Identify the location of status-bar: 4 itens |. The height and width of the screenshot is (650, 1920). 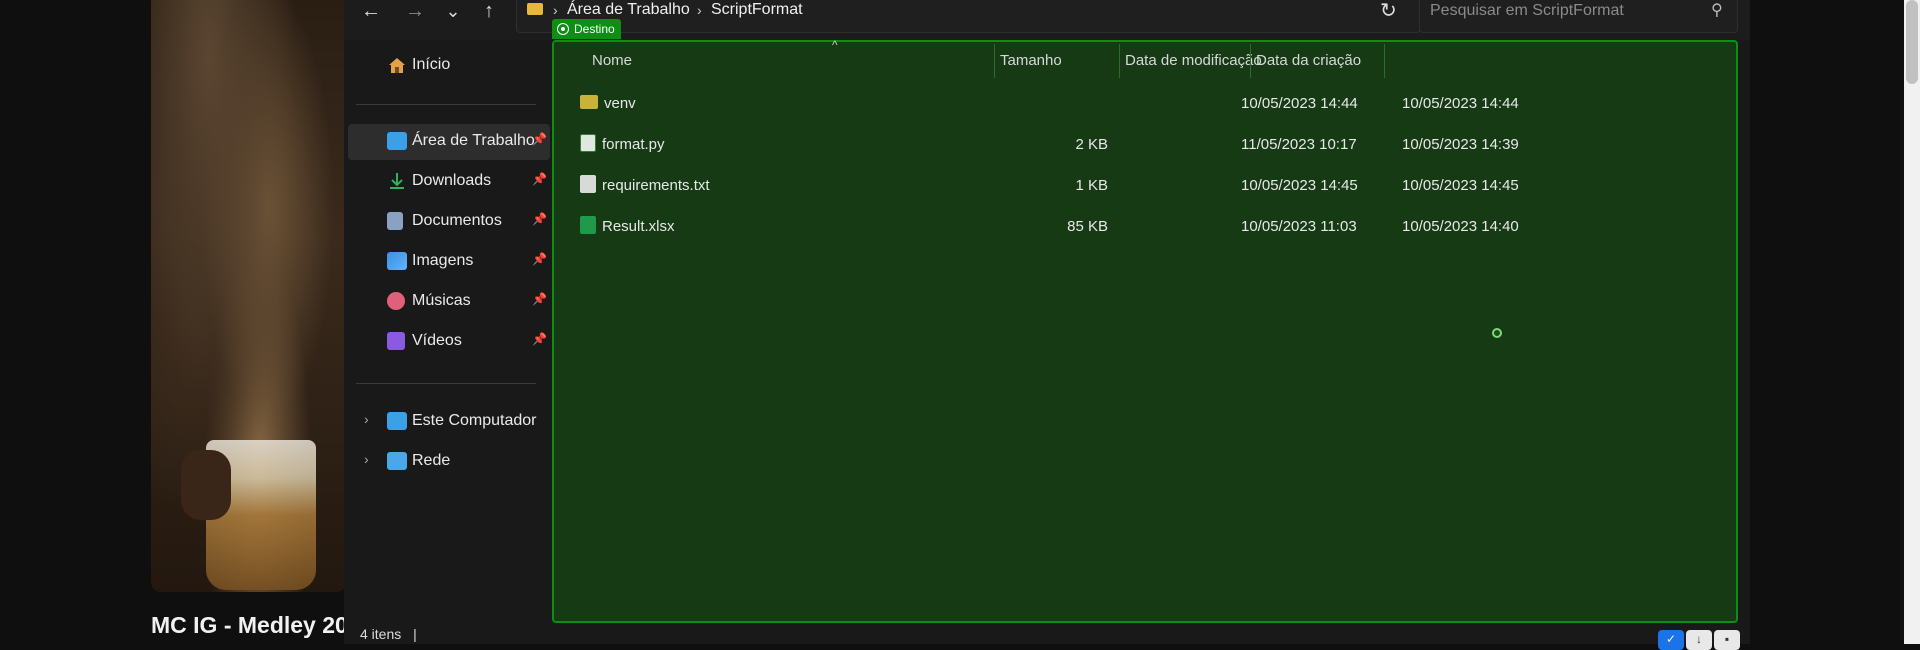
(388, 634).